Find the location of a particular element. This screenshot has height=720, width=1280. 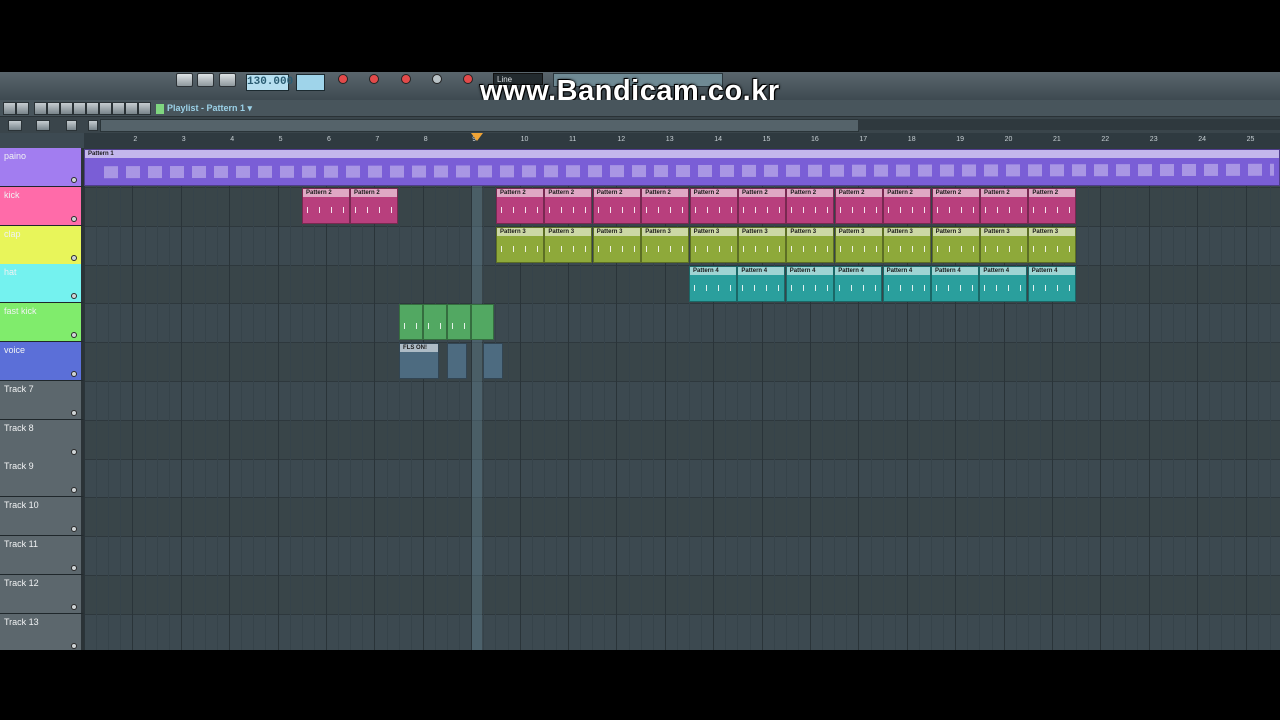

pencil-icon is located at coordinates (40, 108).